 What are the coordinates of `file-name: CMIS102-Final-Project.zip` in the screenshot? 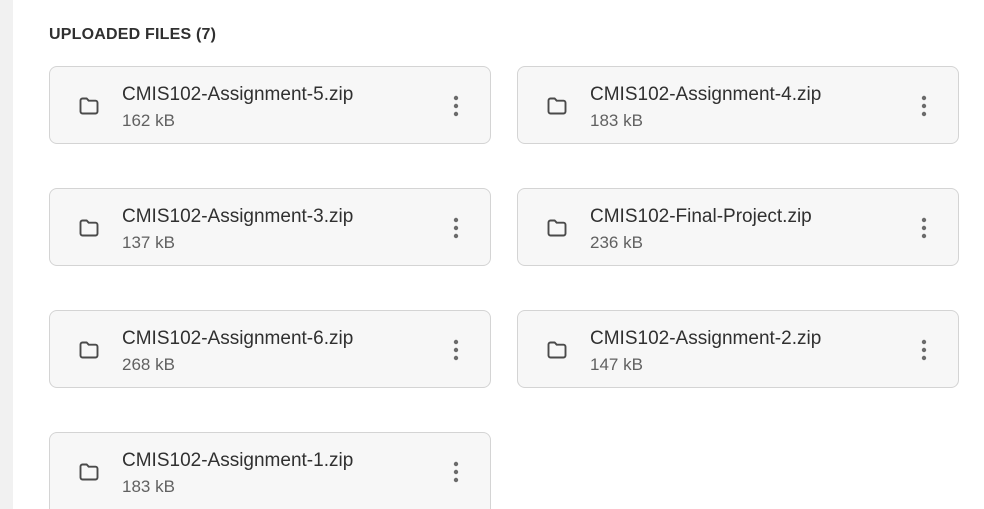 It's located at (701, 216).